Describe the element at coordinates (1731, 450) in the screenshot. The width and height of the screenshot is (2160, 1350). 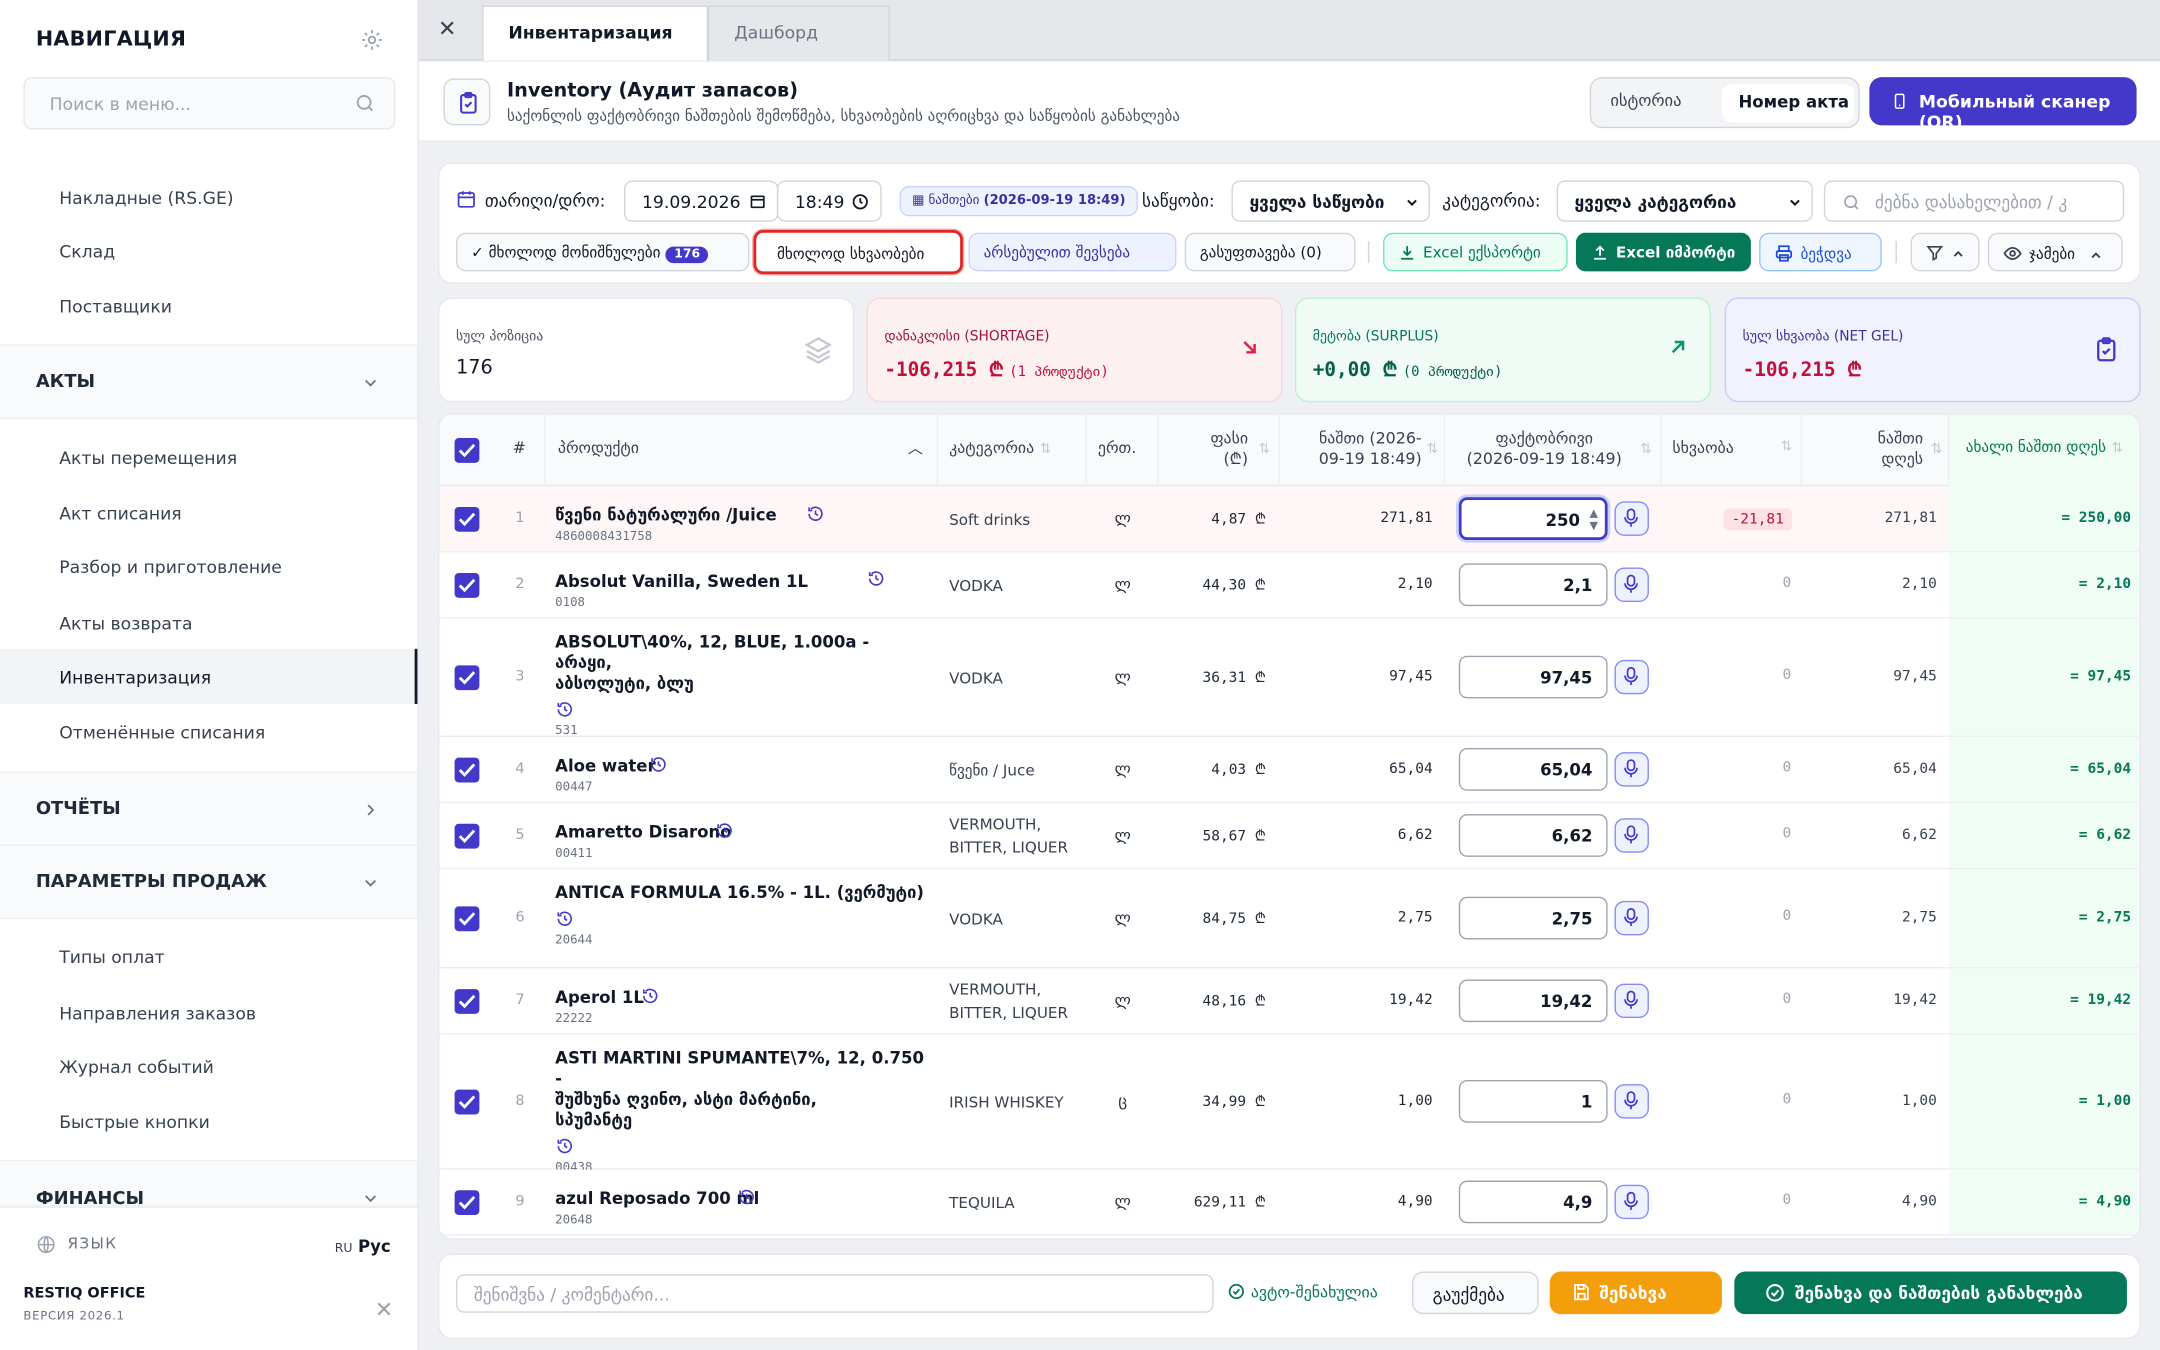
I see `col-diff: სხვაობა ⇅` at that location.